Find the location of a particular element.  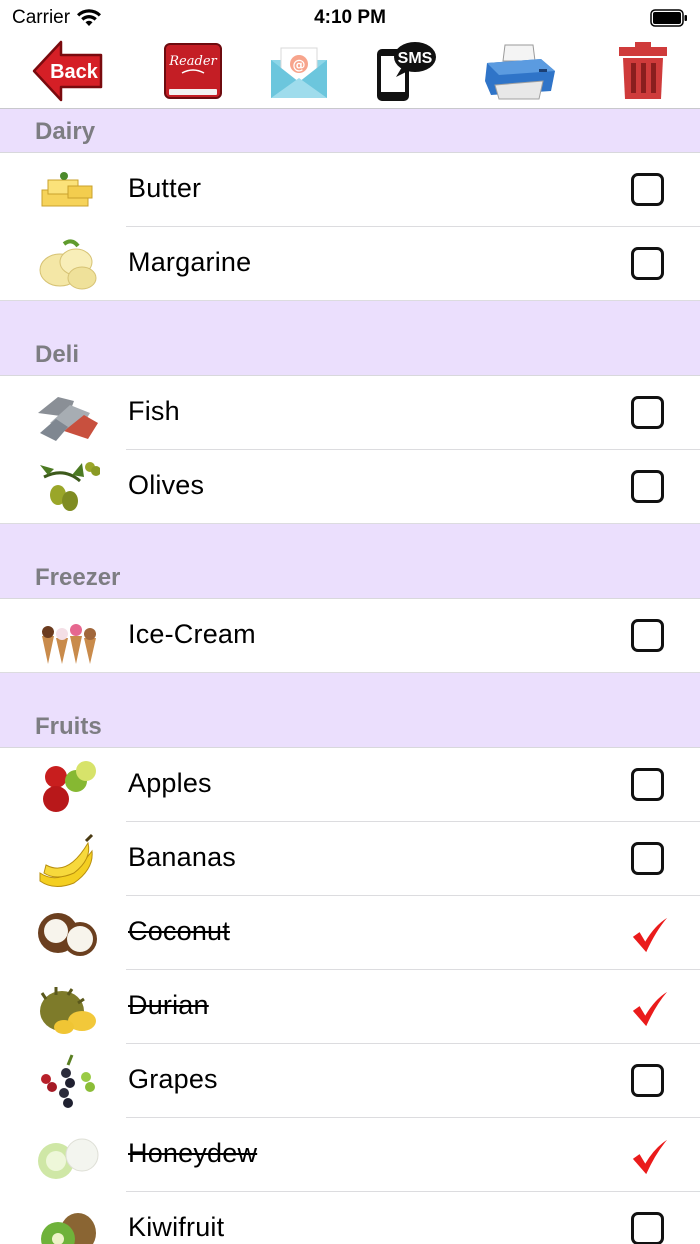

trash-icon is located at coordinates (643, 70).